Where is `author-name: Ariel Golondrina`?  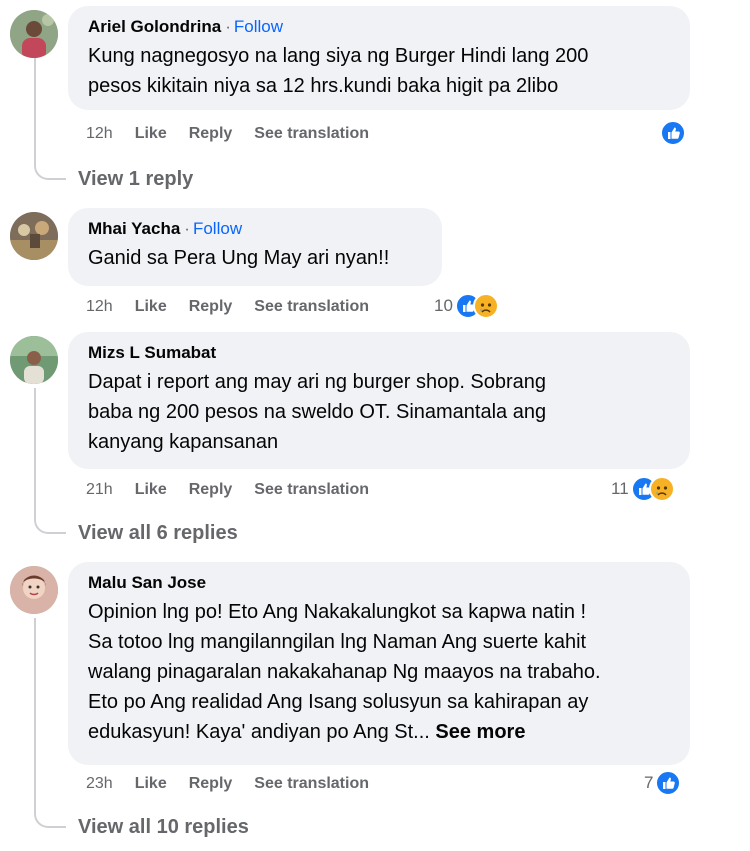 author-name: Ariel Golondrina is located at coordinates (154, 26).